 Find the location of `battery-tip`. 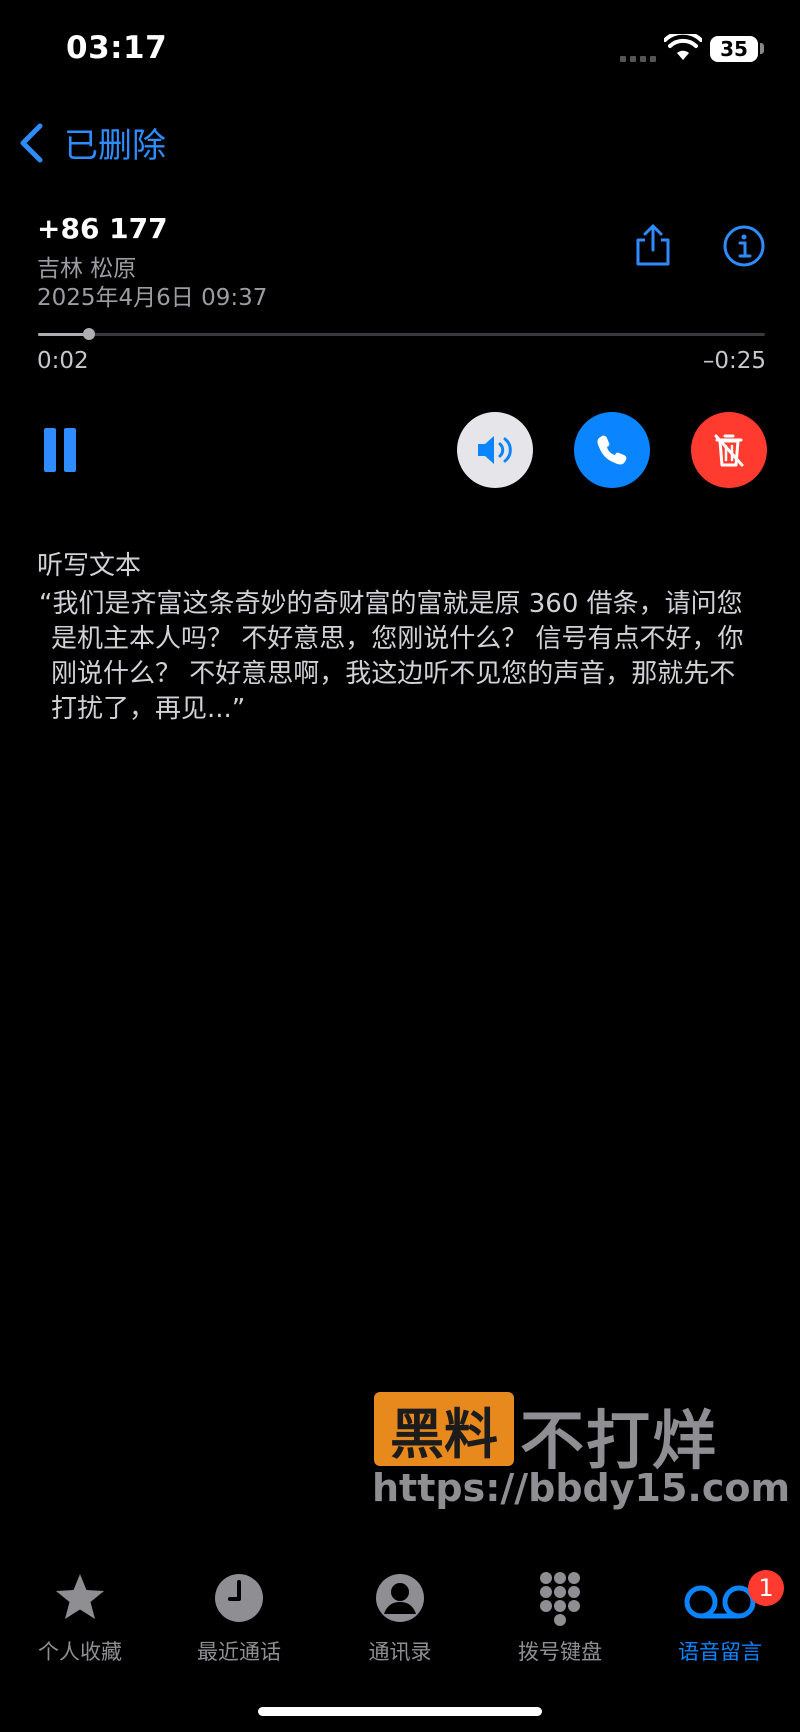

battery-tip is located at coordinates (762, 48).